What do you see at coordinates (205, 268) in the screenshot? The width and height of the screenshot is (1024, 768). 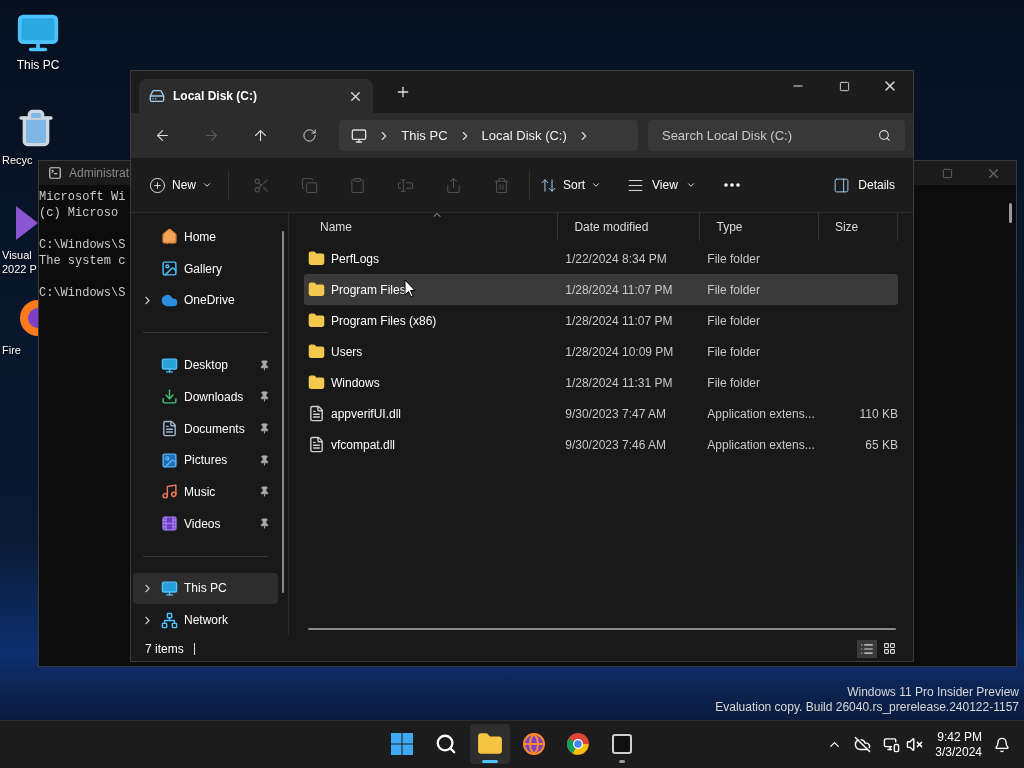 I see `sidebar-item: Gallery` at bounding box center [205, 268].